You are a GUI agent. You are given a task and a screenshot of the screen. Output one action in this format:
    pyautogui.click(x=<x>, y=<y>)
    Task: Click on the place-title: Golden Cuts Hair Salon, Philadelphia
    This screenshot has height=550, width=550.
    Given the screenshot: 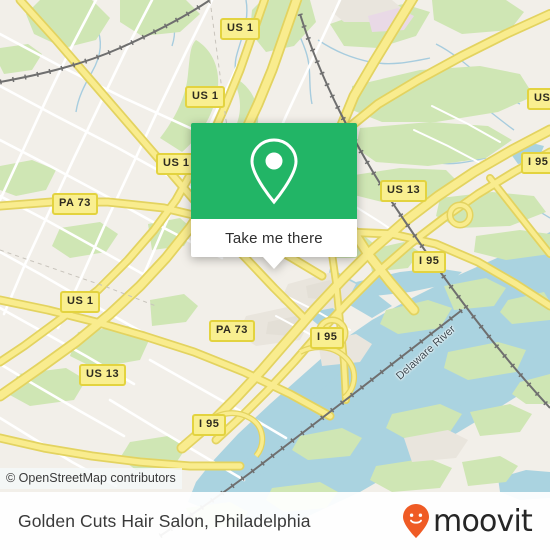 What is the action you would take?
    pyautogui.click(x=164, y=520)
    